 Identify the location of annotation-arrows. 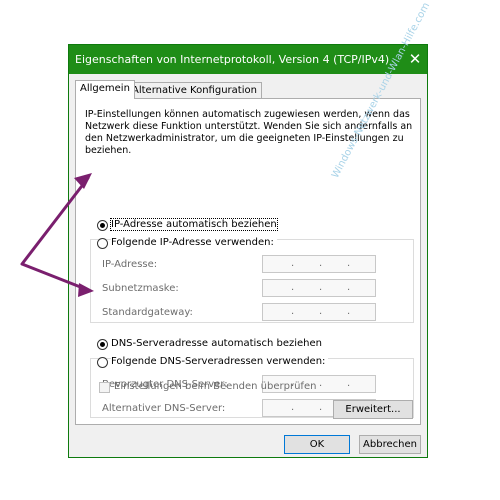
(57, 235).